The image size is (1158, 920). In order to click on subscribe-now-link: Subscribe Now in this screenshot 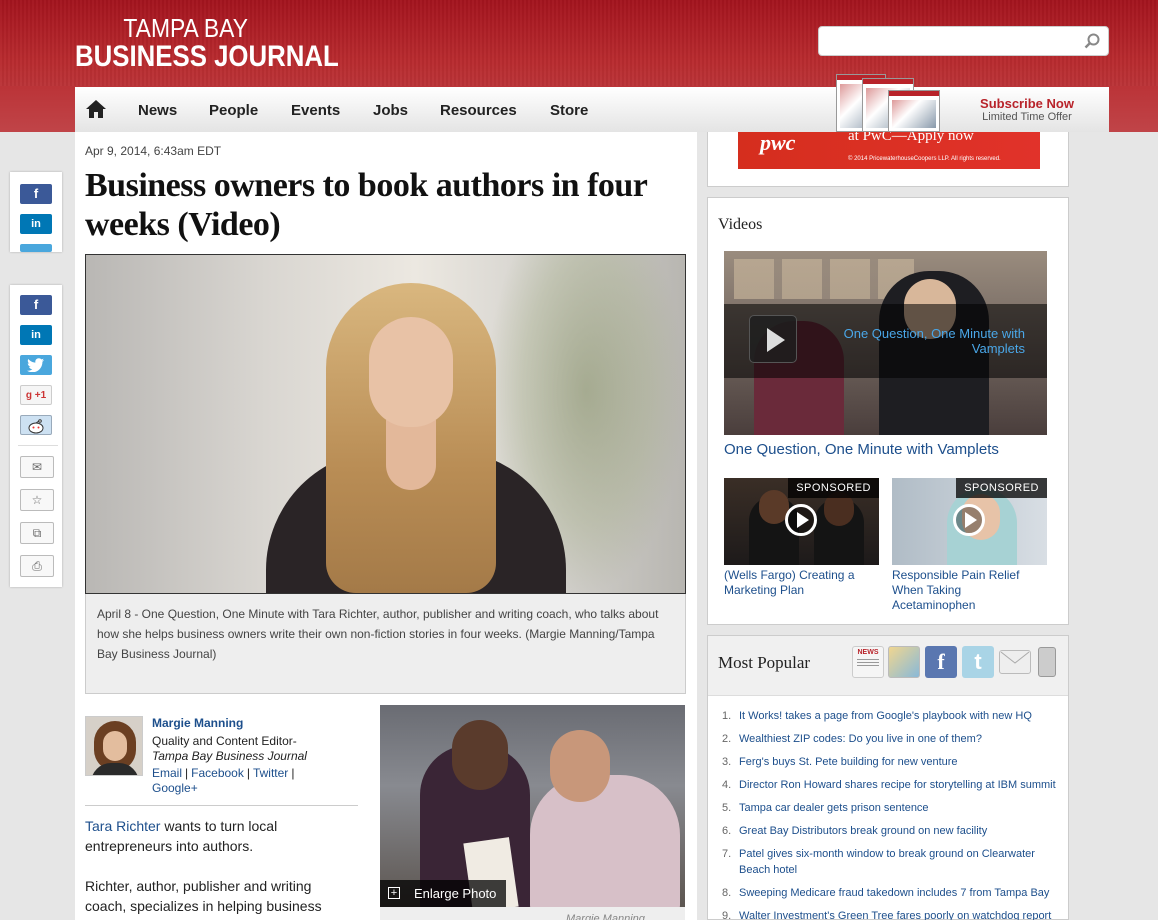, I will do `click(1027, 103)`.